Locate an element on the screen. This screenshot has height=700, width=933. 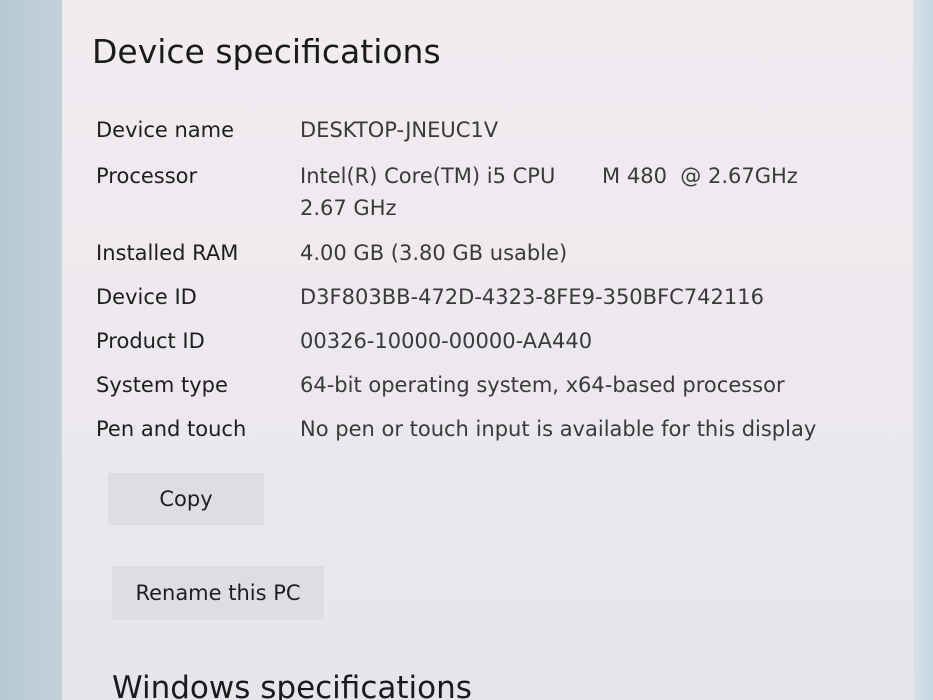
spec-label: System type is located at coordinates (162, 385).